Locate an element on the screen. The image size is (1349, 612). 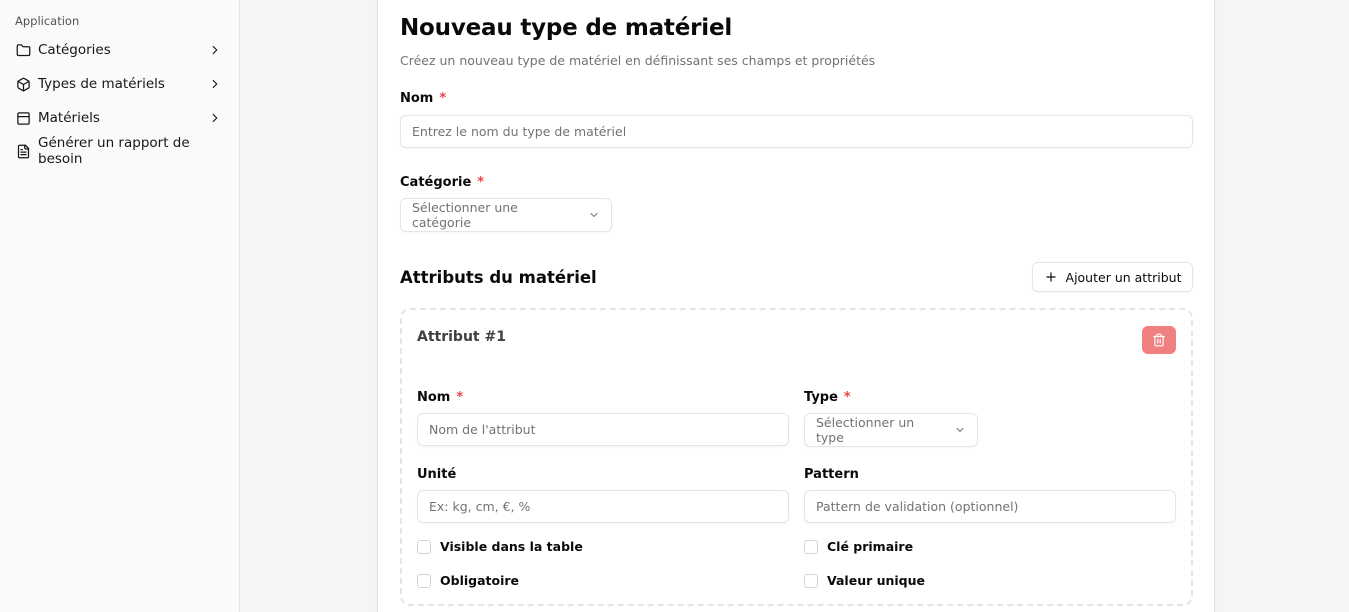
attribute-title: Attribut #1 is located at coordinates (461, 337).